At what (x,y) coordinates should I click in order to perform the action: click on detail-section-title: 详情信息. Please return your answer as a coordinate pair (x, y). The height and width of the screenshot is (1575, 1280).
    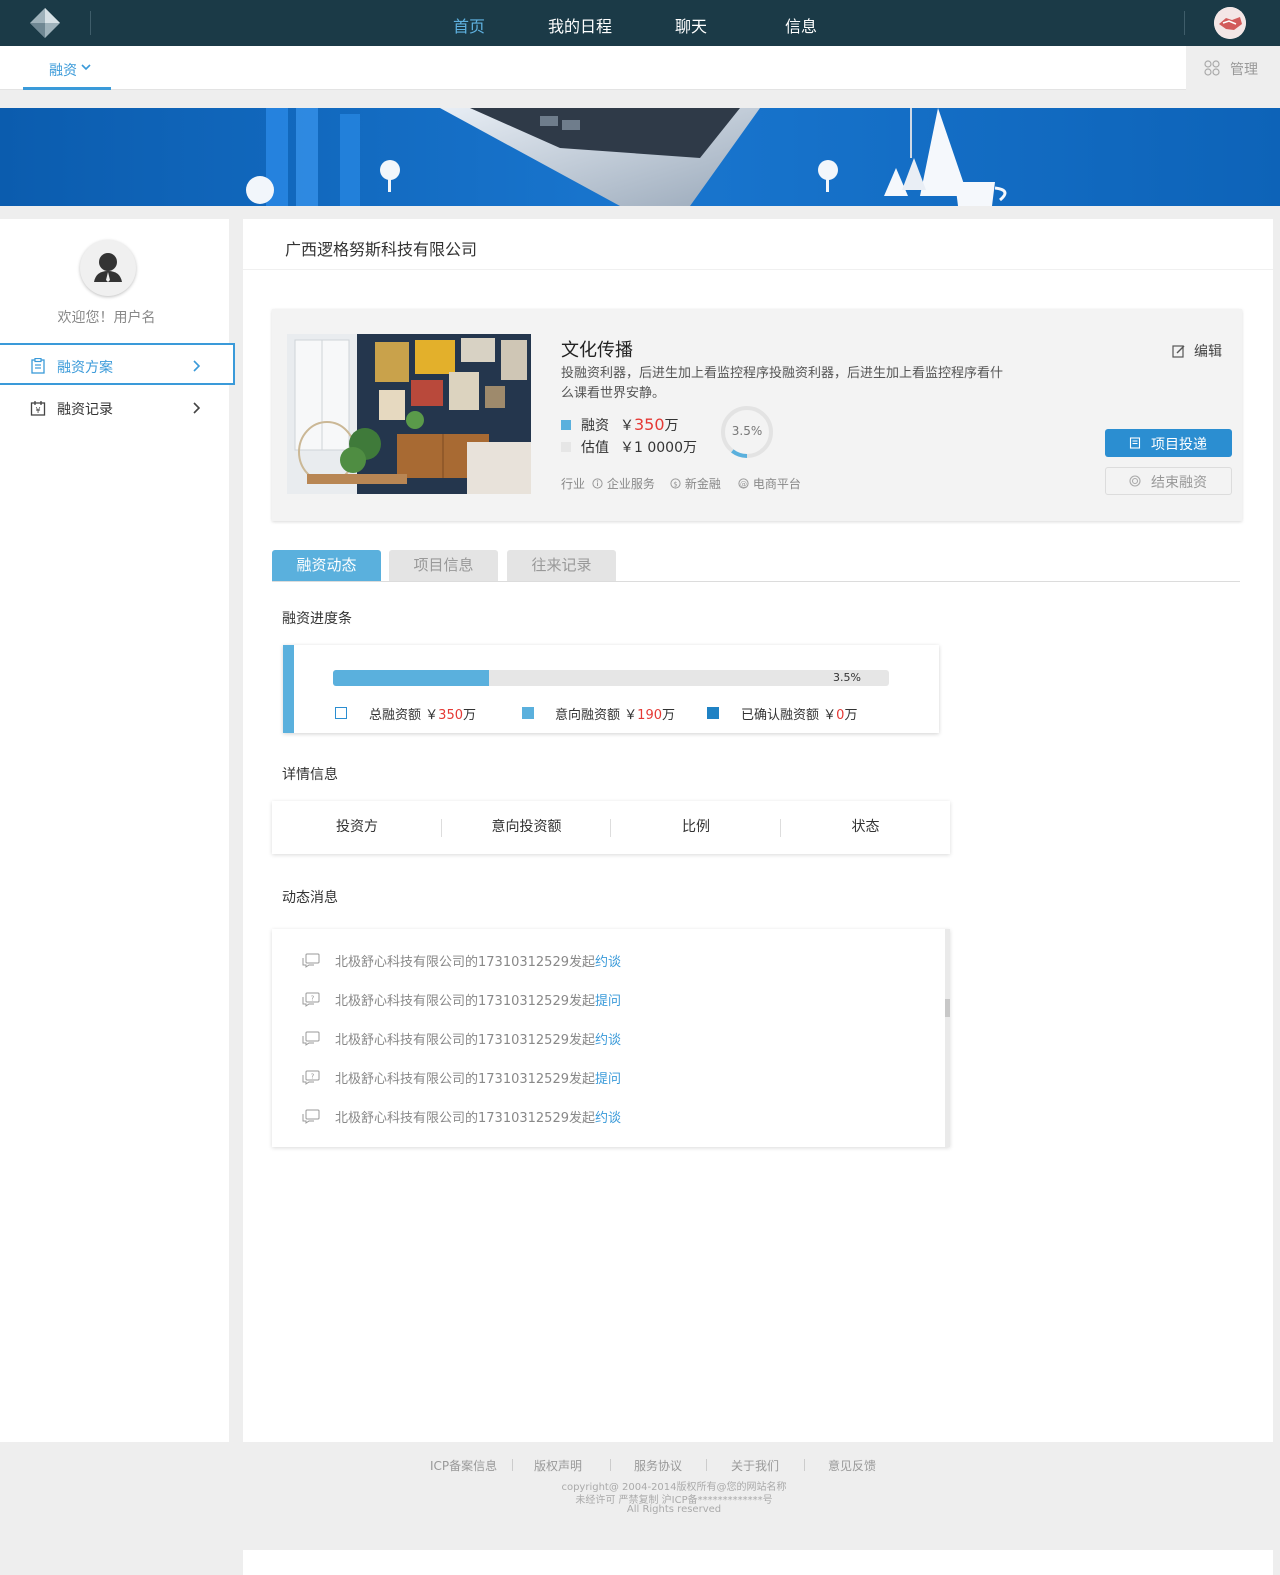
    Looking at the image, I should click on (310, 775).